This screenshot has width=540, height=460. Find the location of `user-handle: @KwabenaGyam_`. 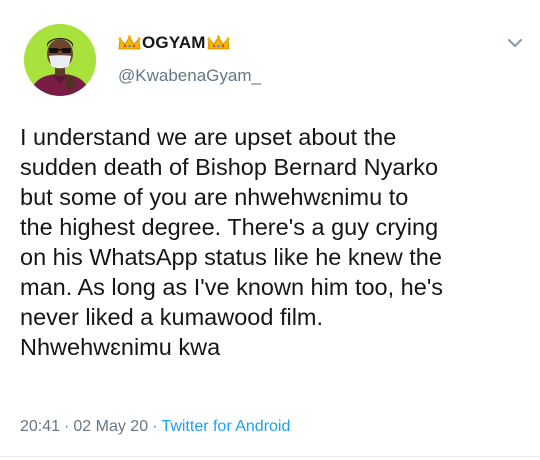

user-handle: @KwabenaGyam_ is located at coordinates (189, 76).